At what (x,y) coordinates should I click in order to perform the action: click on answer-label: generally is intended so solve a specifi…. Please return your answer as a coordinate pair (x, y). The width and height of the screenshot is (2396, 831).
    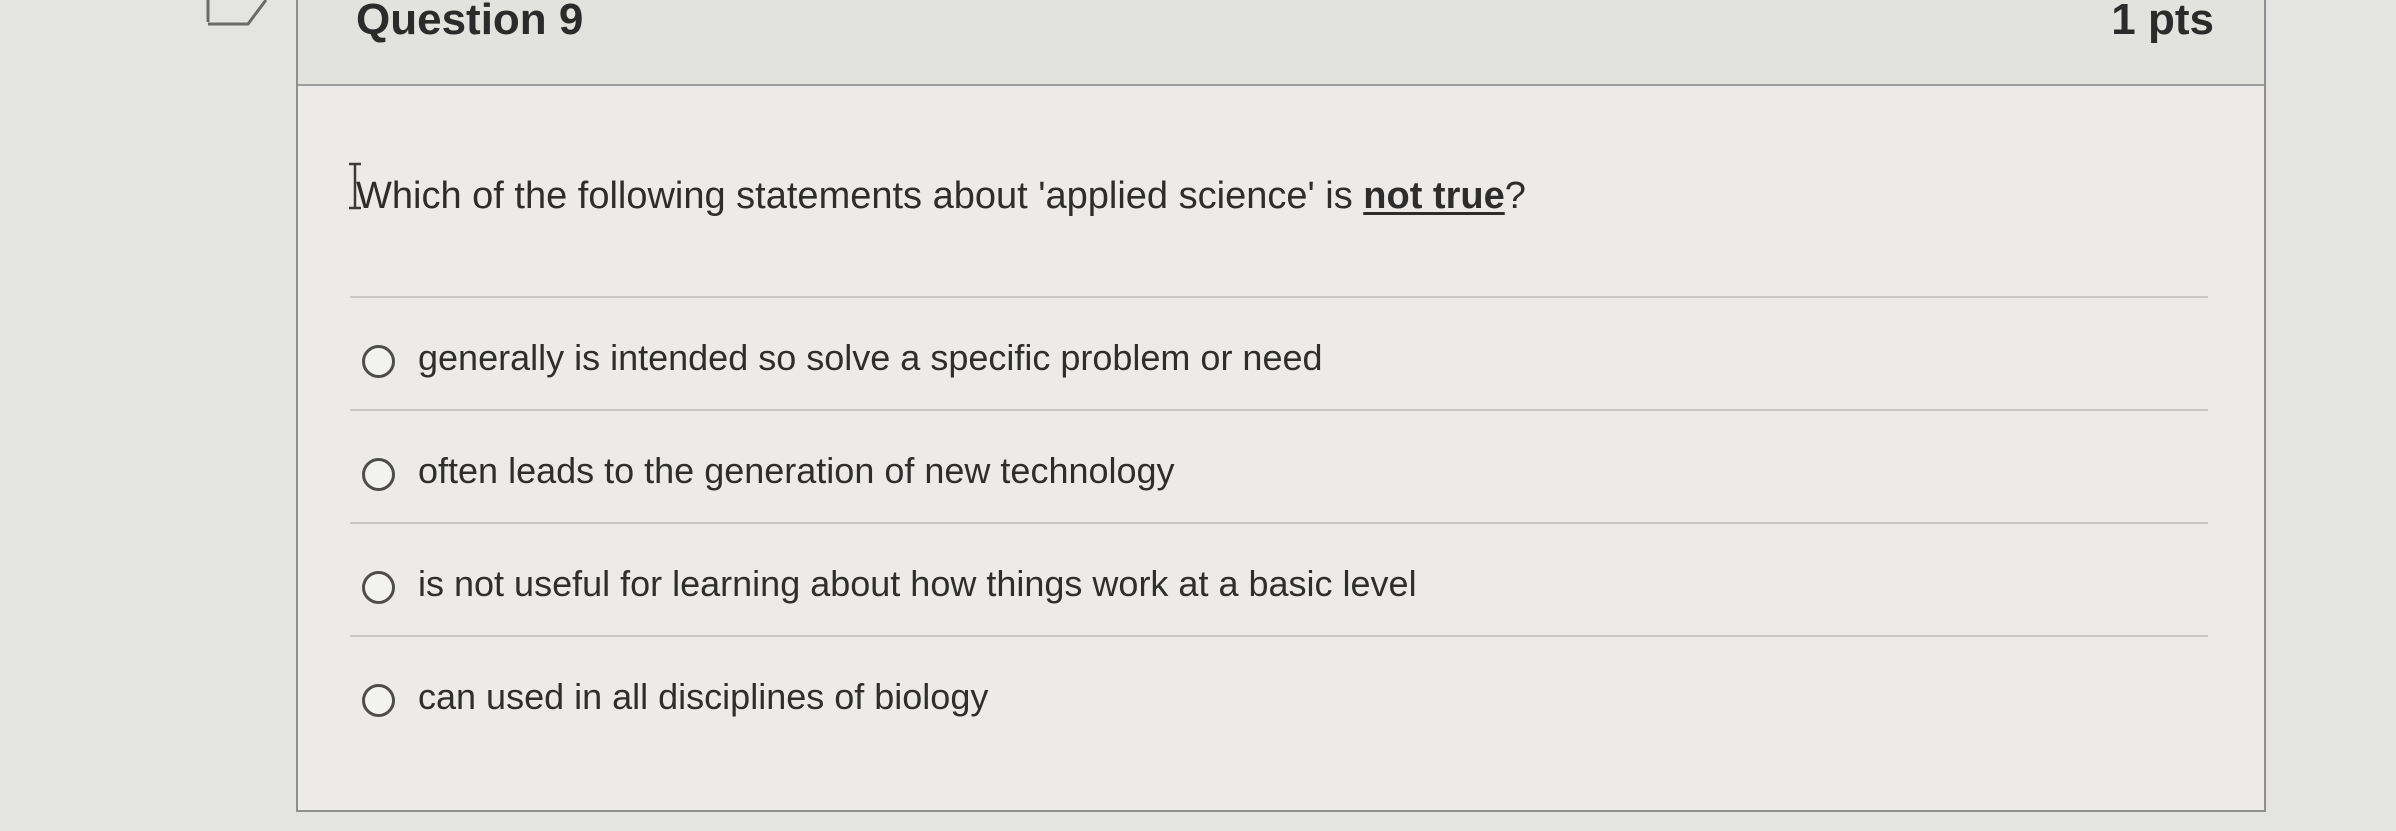
    Looking at the image, I should click on (870, 358).